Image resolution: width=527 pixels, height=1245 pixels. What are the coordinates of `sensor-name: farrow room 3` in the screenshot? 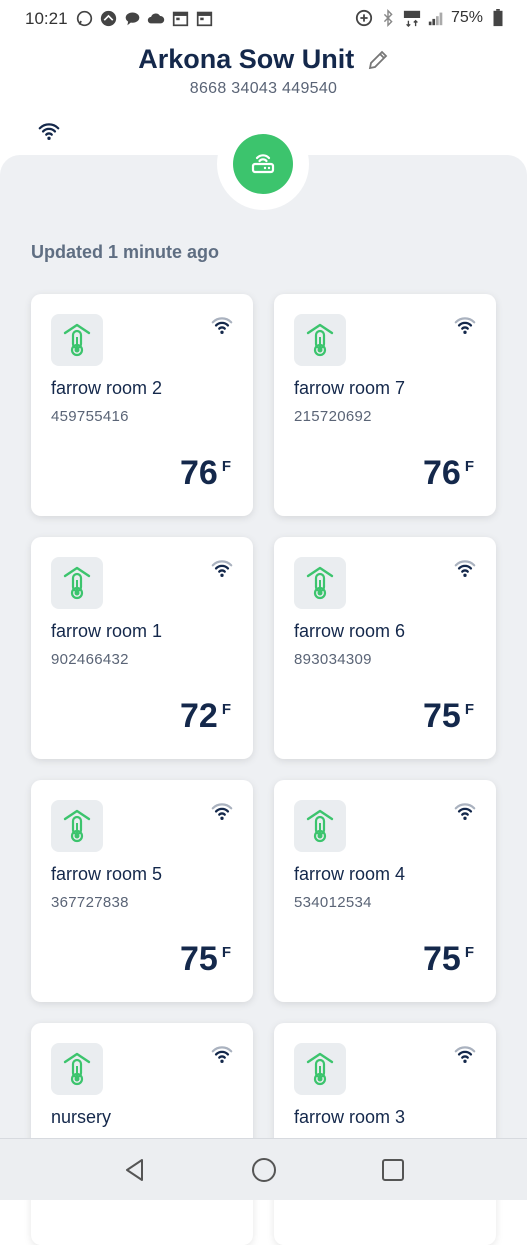 It's located at (350, 1117).